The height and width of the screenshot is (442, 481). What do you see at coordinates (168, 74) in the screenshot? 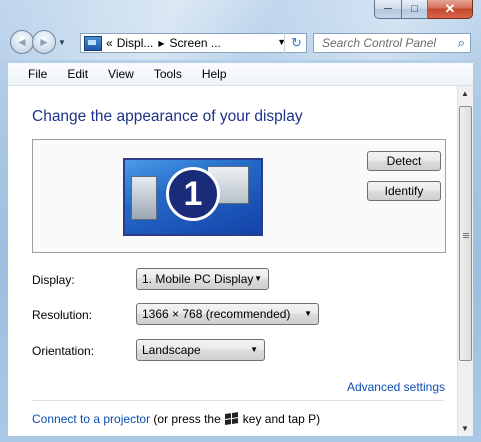
I see `menu-tools: Tools` at bounding box center [168, 74].